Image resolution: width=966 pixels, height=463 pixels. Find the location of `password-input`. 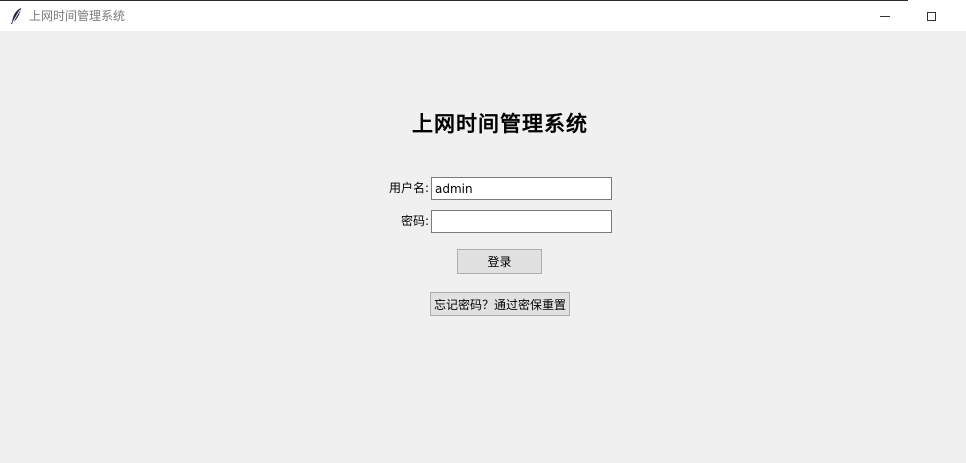

password-input is located at coordinates (521, 221).